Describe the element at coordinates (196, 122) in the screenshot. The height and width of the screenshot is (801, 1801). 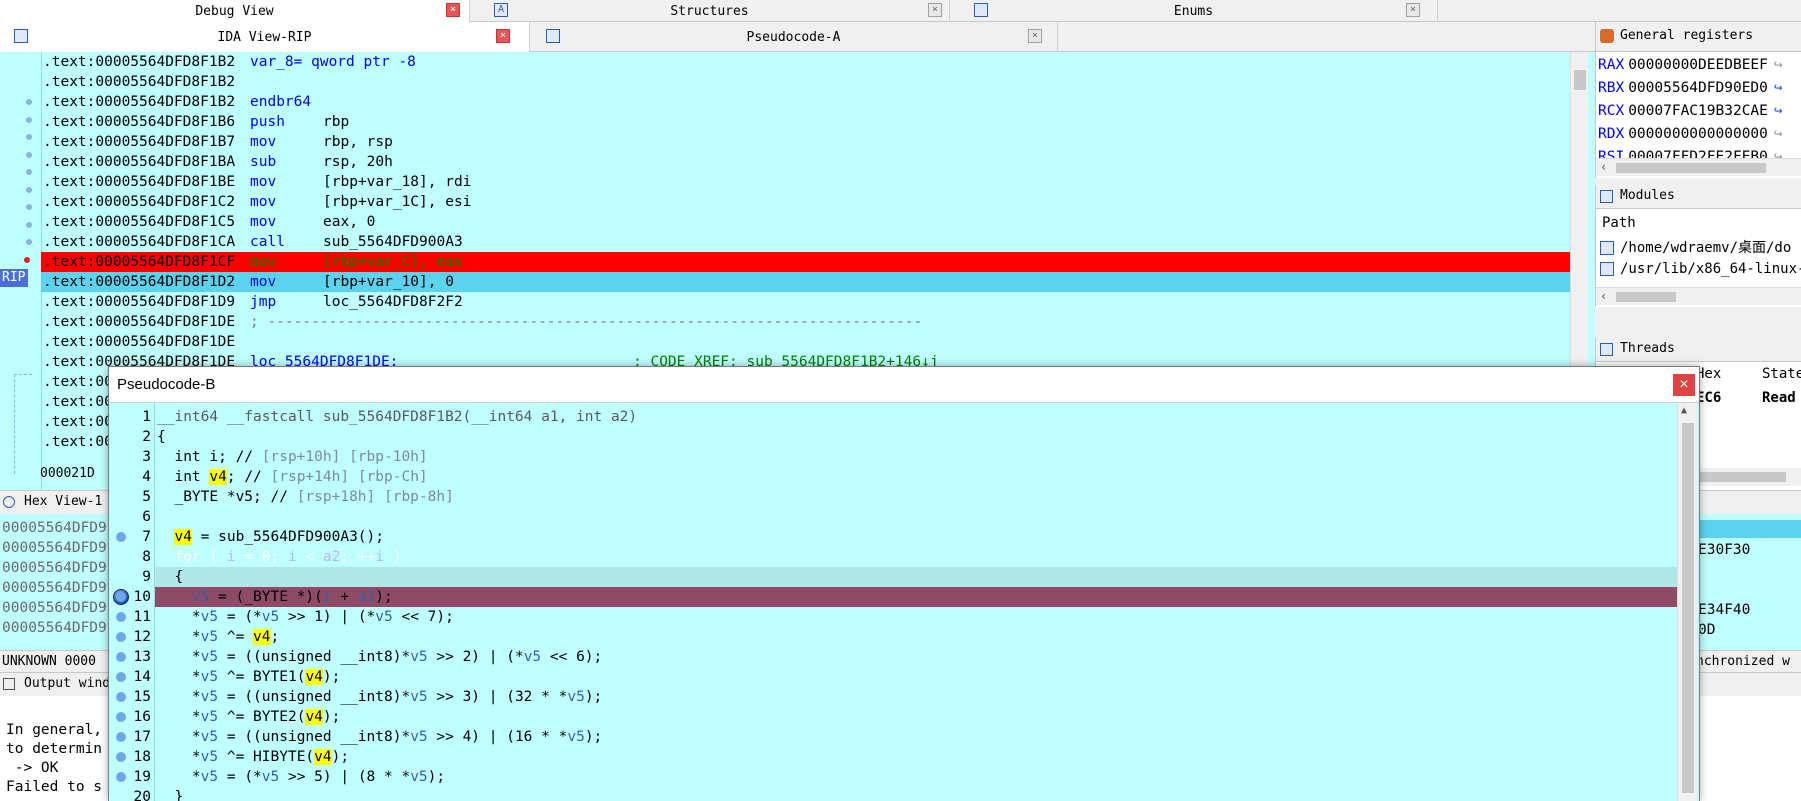
I see `asm-line: .text:00005564DFD8F1B6 push rbp` at that location.